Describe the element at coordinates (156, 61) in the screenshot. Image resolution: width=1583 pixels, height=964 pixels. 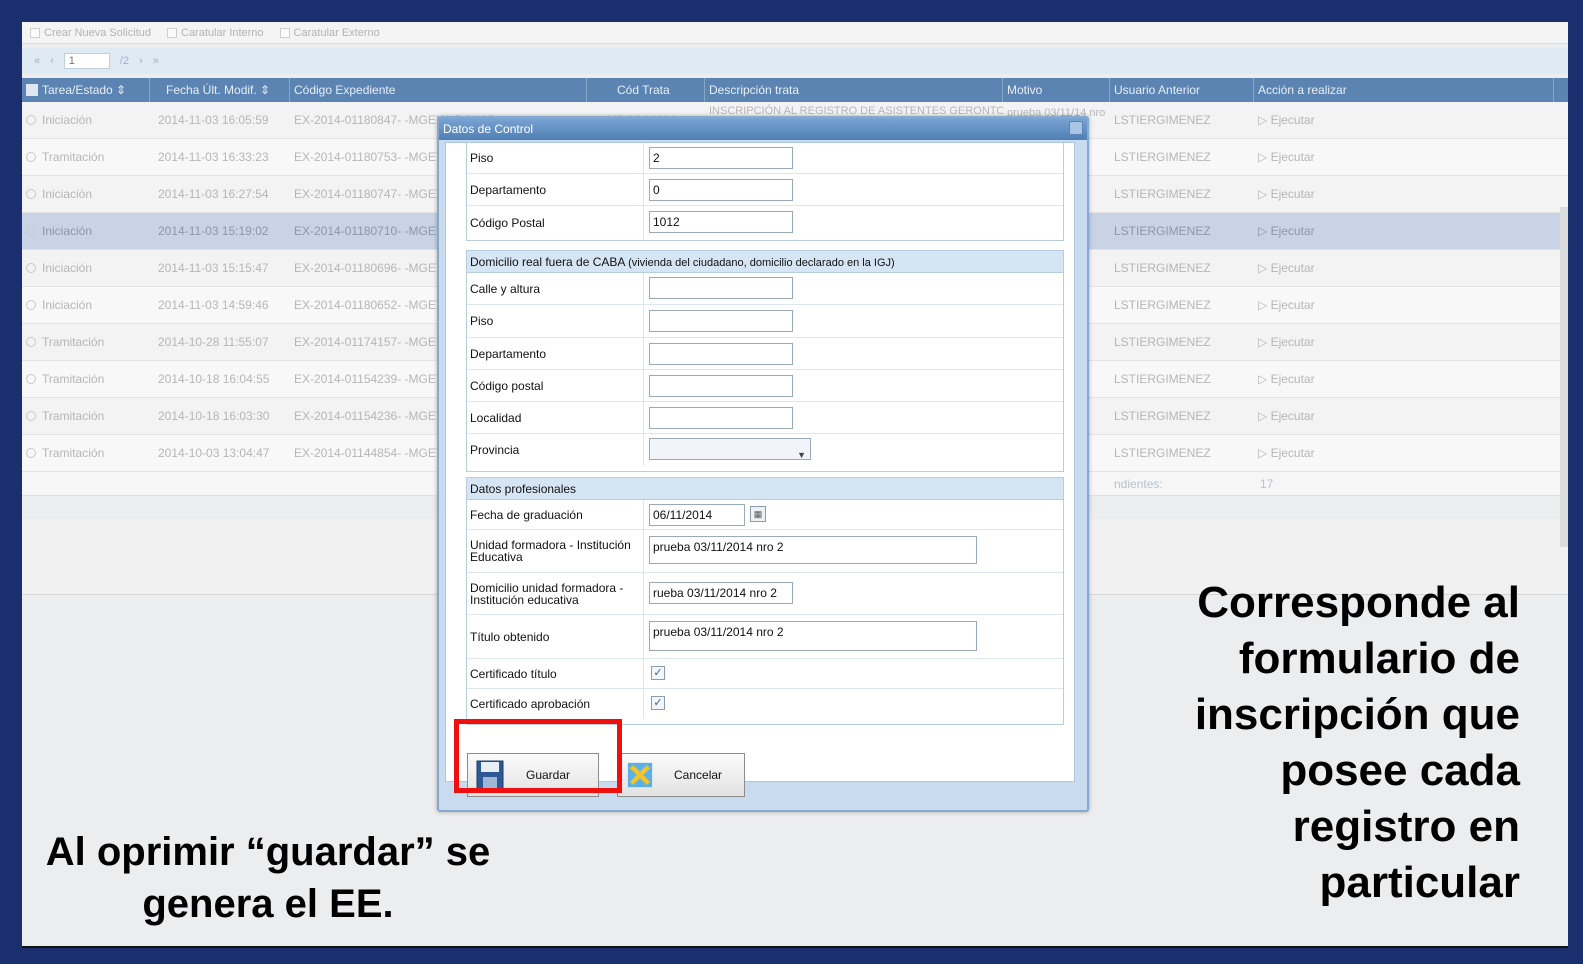
I see `last-page-icon: »` at that location.